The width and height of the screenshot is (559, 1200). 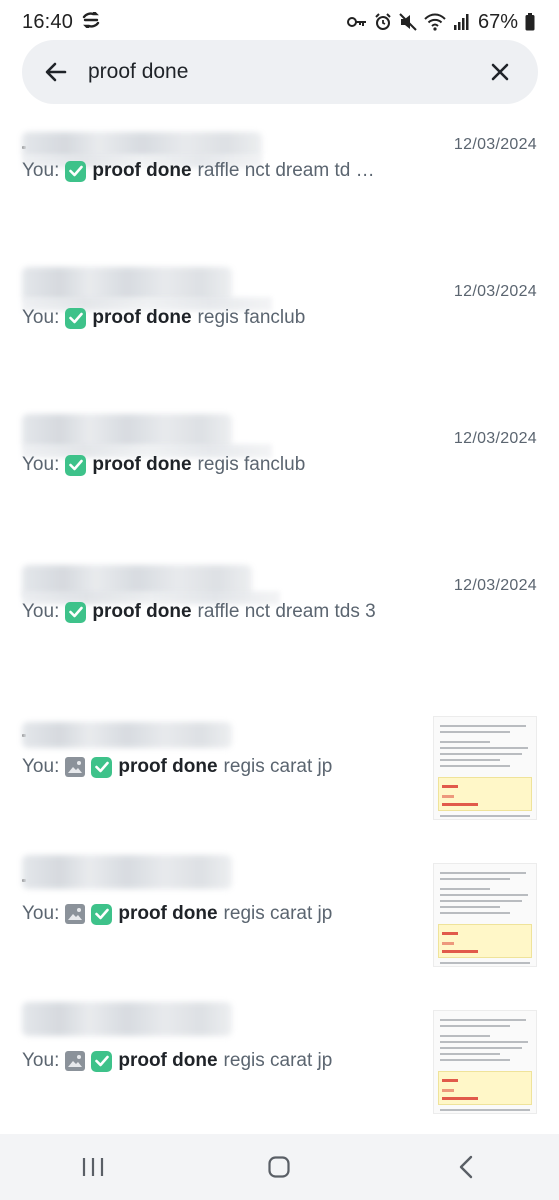 What do you see at coordinates (356, 22) in the screenshot?
I see `key-icon` at bounding box center [356, 22].